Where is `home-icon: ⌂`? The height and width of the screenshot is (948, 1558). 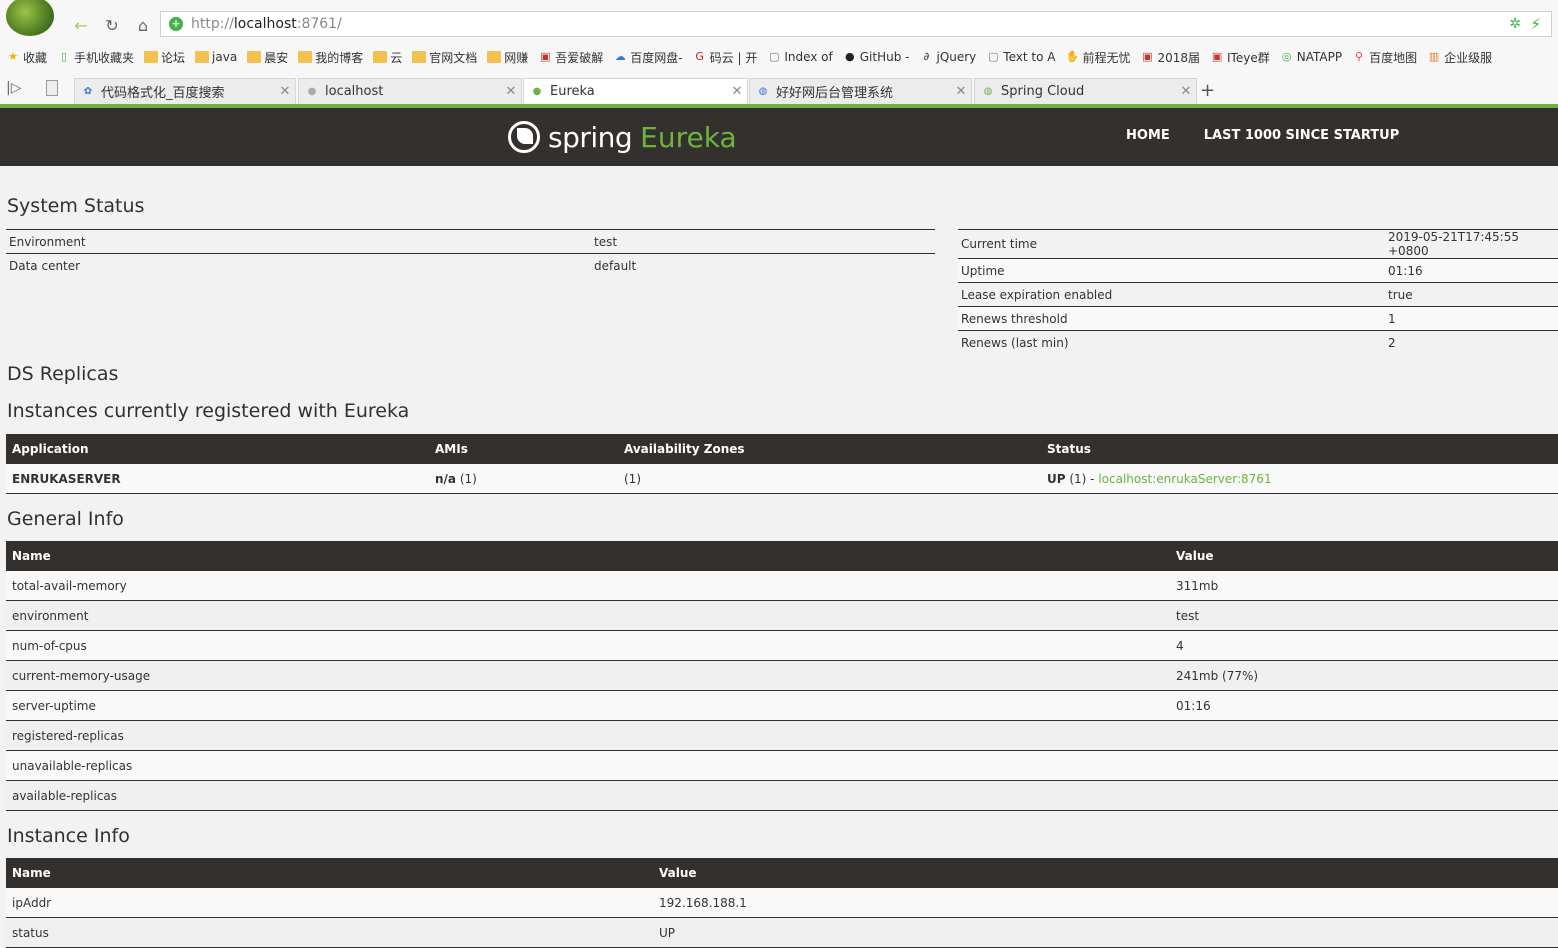
home-icon: ⌂ is located at coordinates (143, 25).